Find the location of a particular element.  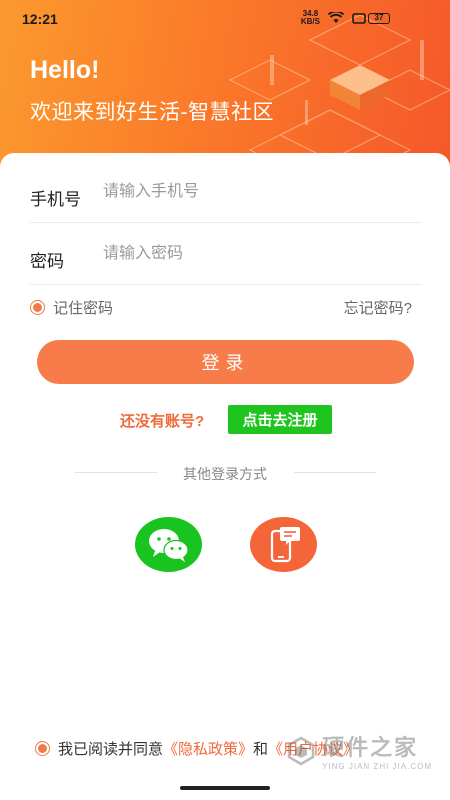

wifi-icon is located at coordinates (336, 17).